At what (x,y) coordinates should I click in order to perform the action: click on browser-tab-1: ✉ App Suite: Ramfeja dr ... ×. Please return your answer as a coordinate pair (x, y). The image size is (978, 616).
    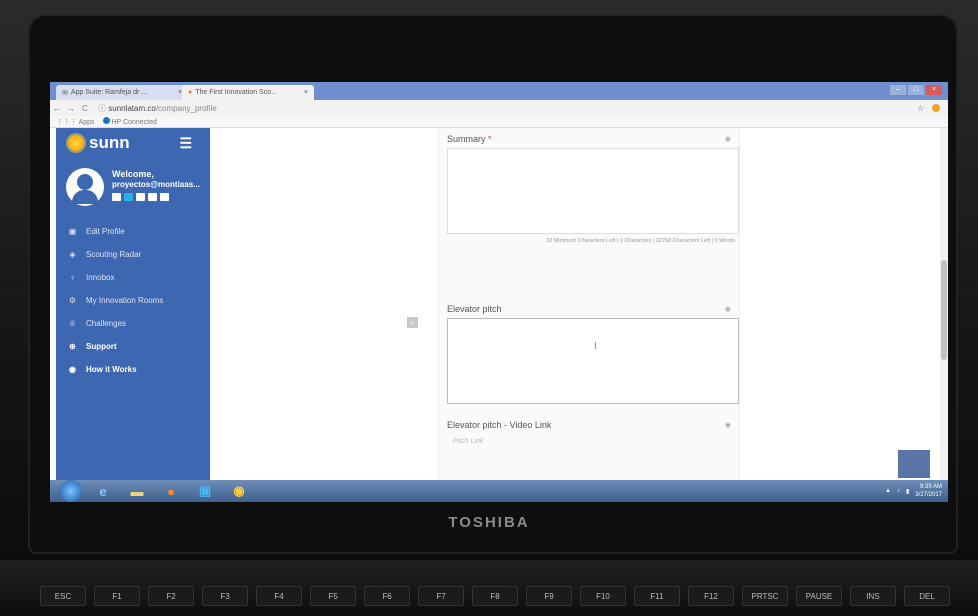
    Looking at the image, I should click on (122, 92).